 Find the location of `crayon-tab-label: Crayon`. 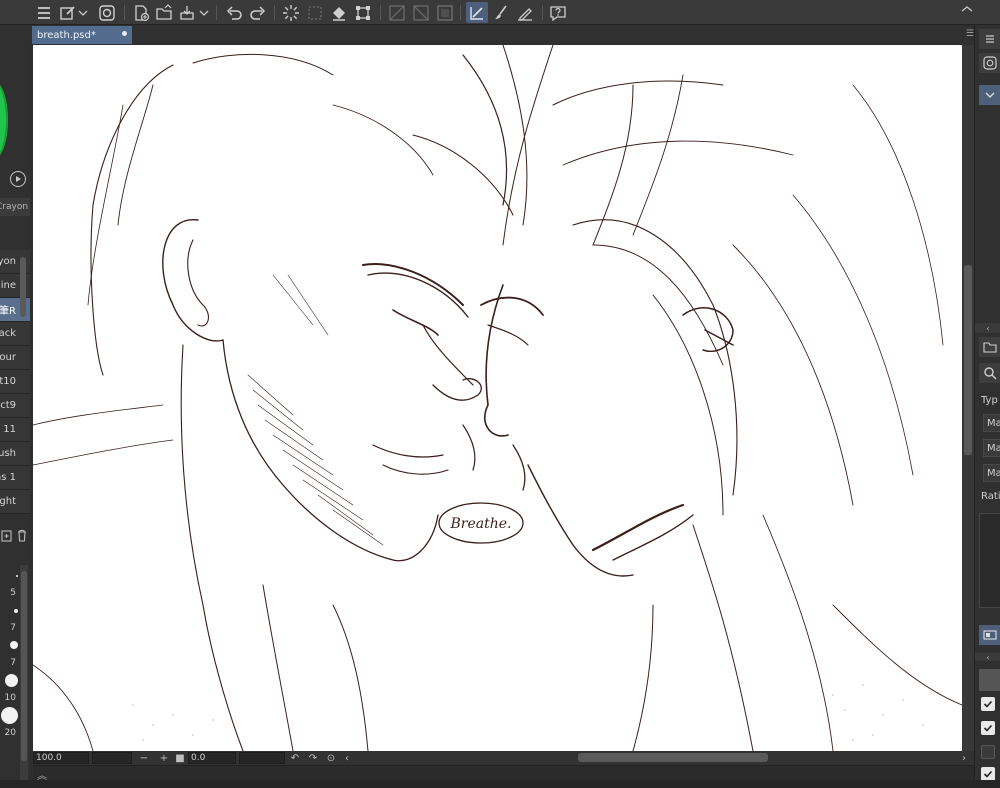

crayon-tab-label: Crayon is located at coordinates (14, 207).